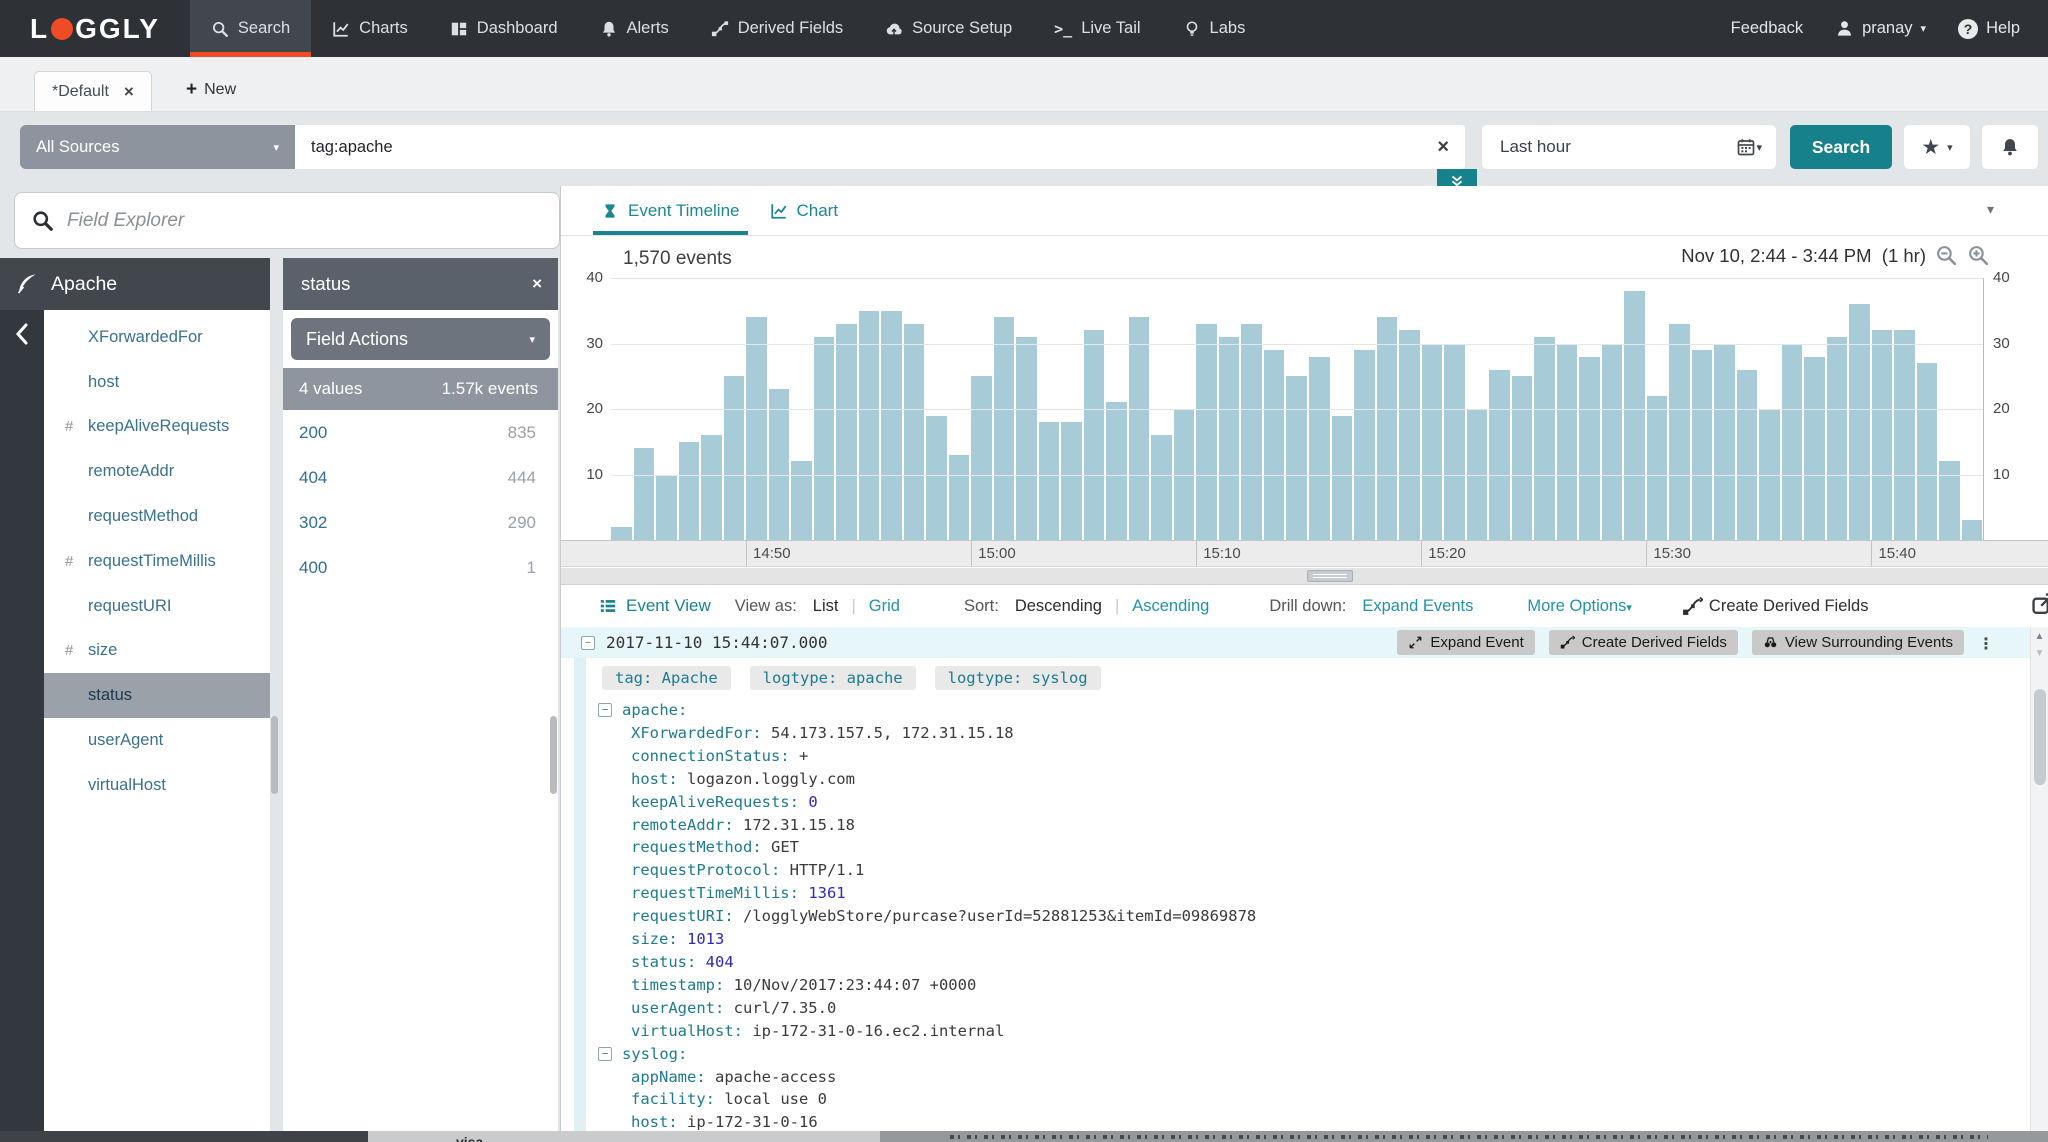 This screenshot has width=2048, height=1142. I want to click on field-explorer-input, so click(305, 220).